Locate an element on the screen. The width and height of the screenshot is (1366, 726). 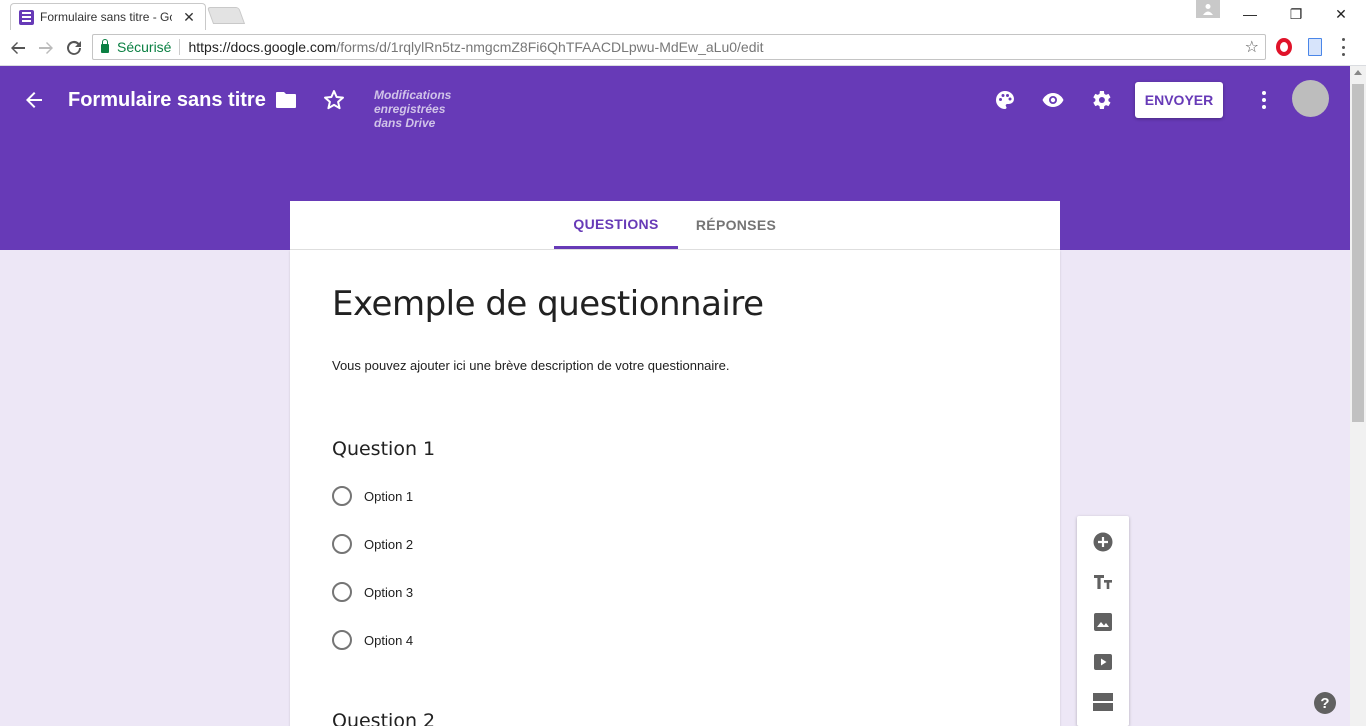
document-extension-icon is located at coordinates (1315, 47).